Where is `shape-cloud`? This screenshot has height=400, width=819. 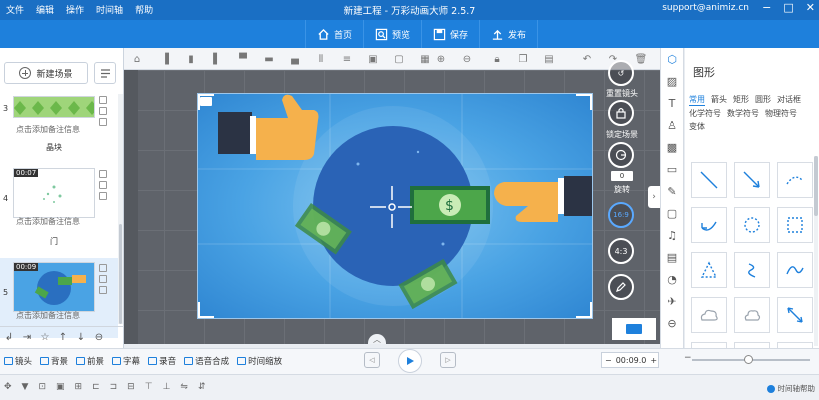
shape-cloud is located at coordinates (709, 315).